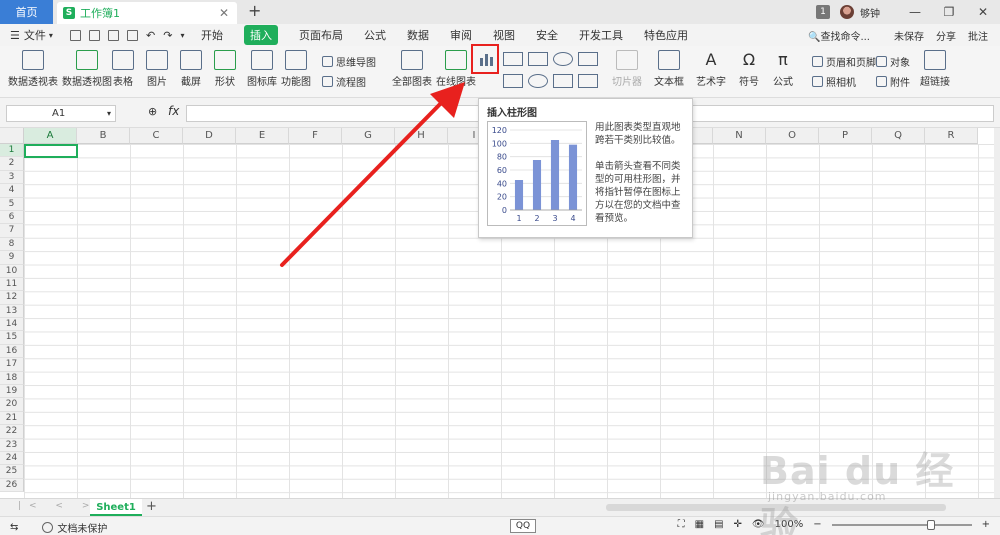  What do you see at coordinates (588, 81) in the screenshot?
I see `stock-chart-button` at bounding box center [588, 81].